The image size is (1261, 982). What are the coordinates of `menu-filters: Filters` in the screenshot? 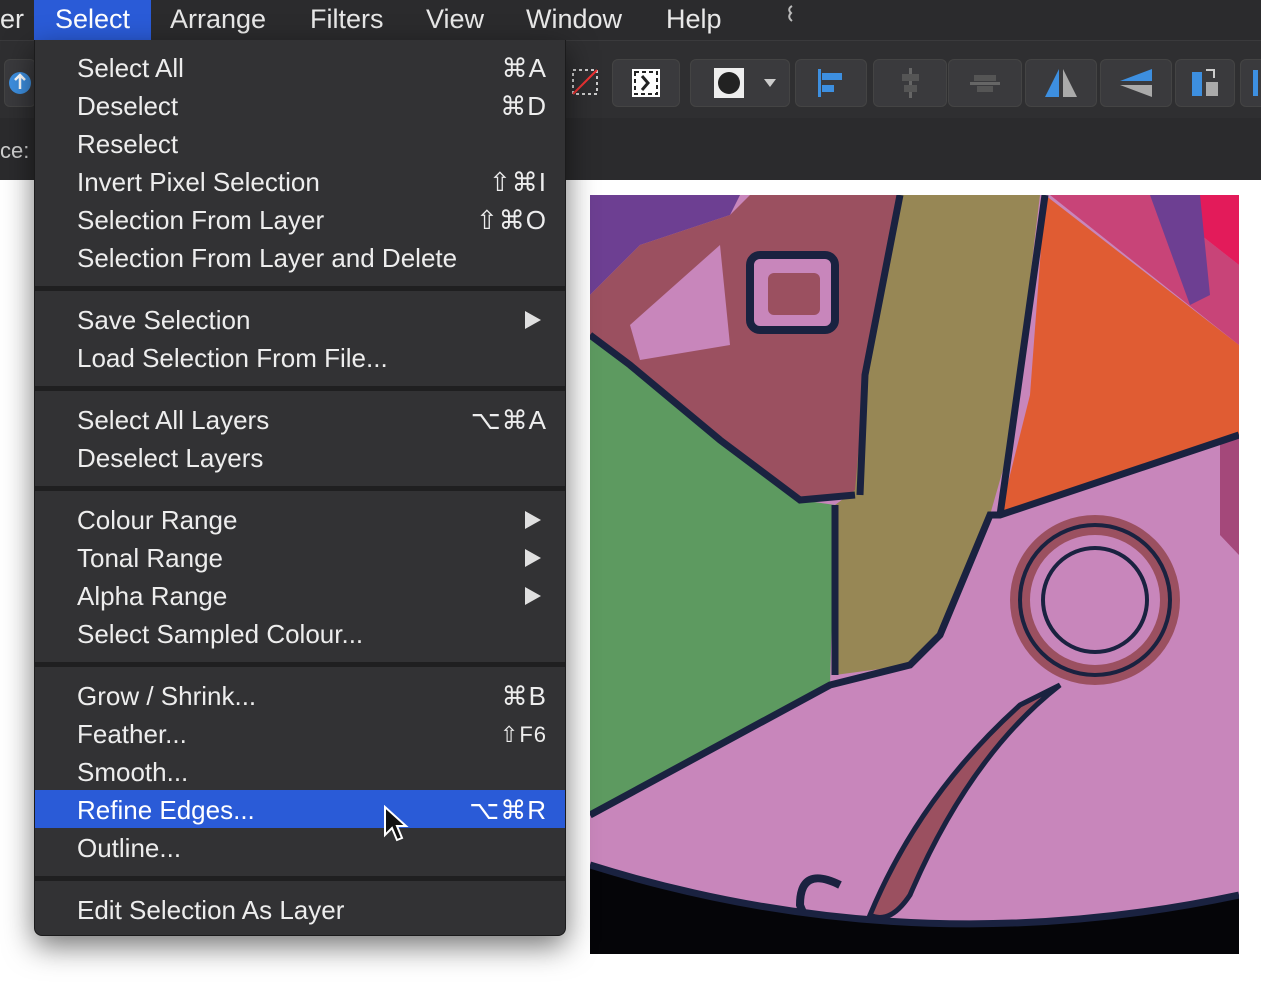 It's located at (347, 20).